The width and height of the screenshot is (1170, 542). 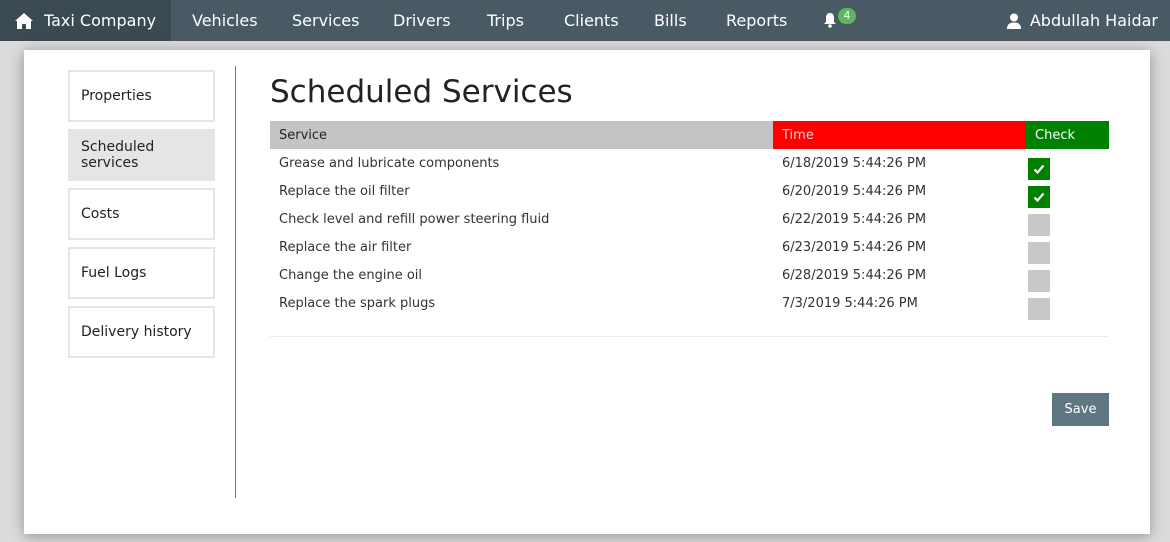 What do you see at coordinates (850, 303) in the screenshot?
I see `service-time: 7/3/2019 5:44:26 PM` at bounding box center [850, 303].